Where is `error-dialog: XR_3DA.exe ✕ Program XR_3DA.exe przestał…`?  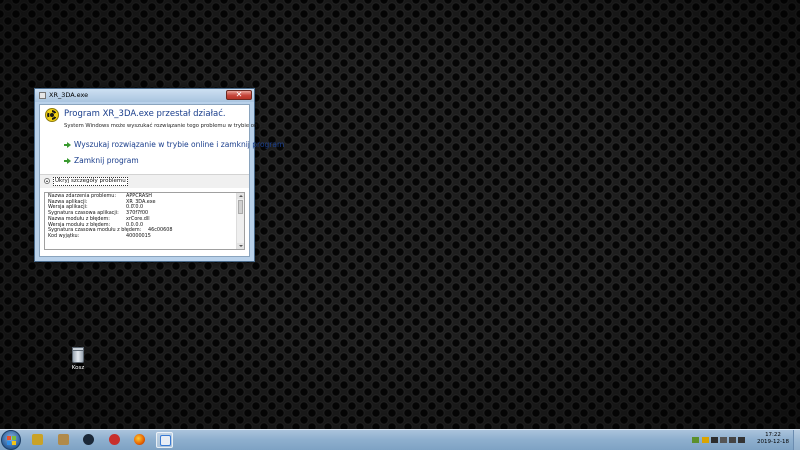 error-dialog: XR_3DA.exe ✕ Program XR_3DA.exe przestał… is located at coordinates (159, 175).